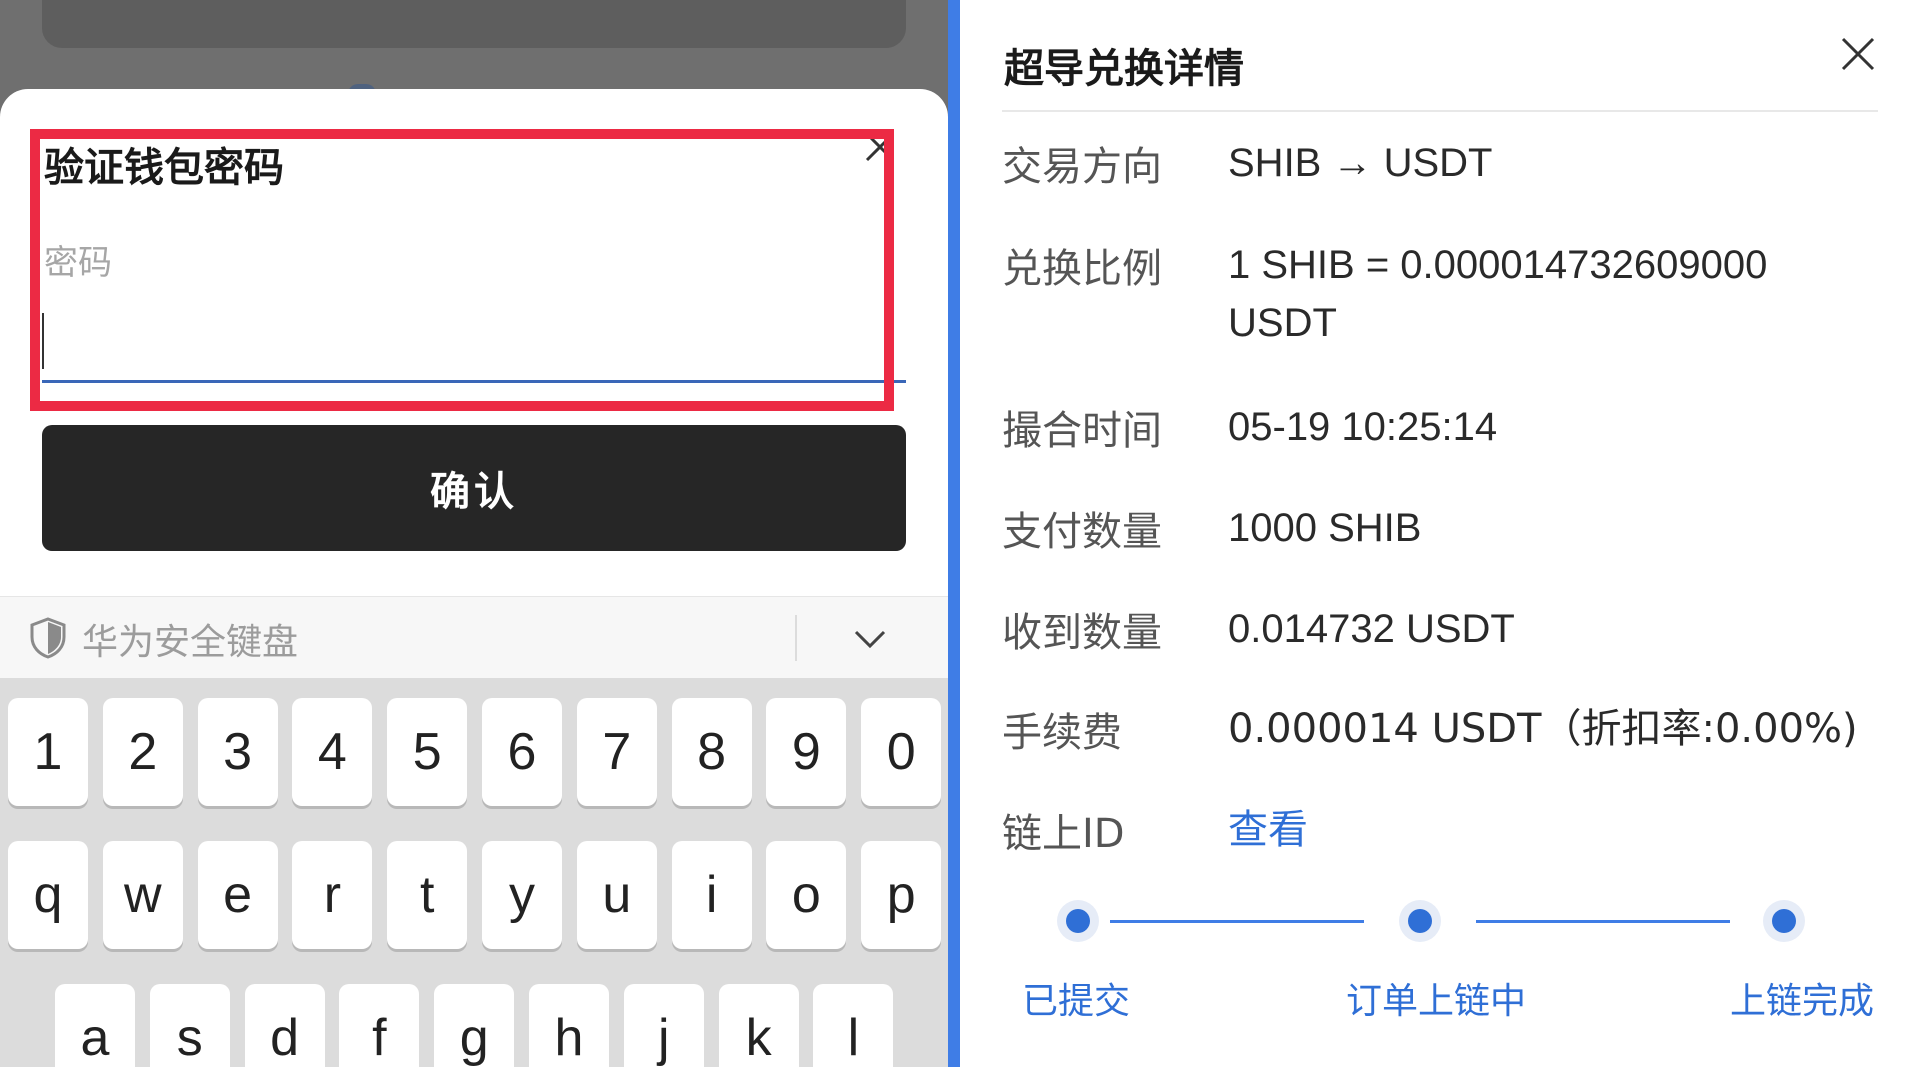 Image resolution: width=1920 pixels, height=1067 pixels. I want to click on keyboard-collapse-button, so click(870, 639).